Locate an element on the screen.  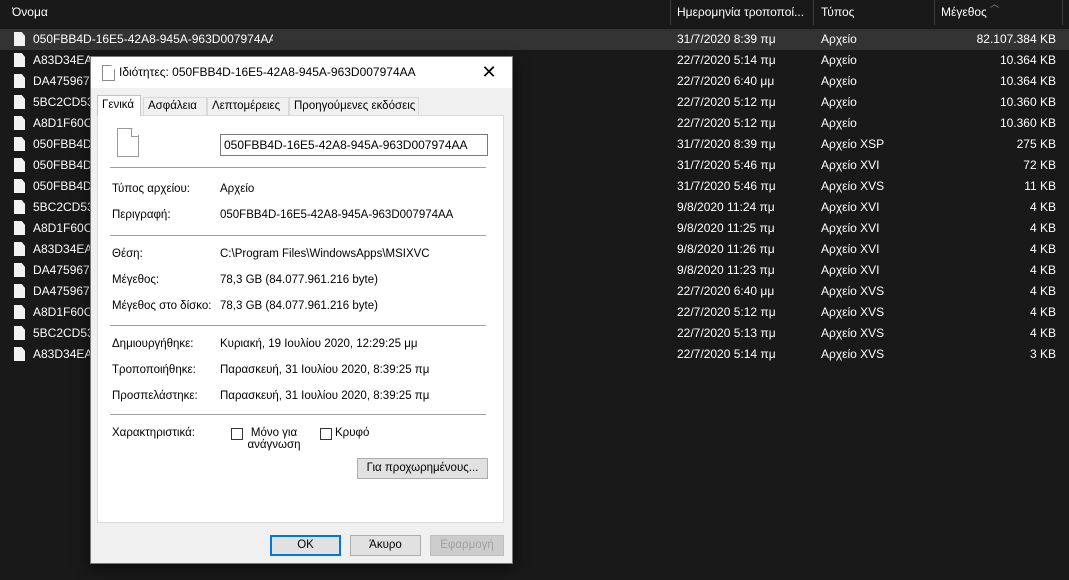
tab-security: Ασφάλεια is located at coordinates (175, 106).